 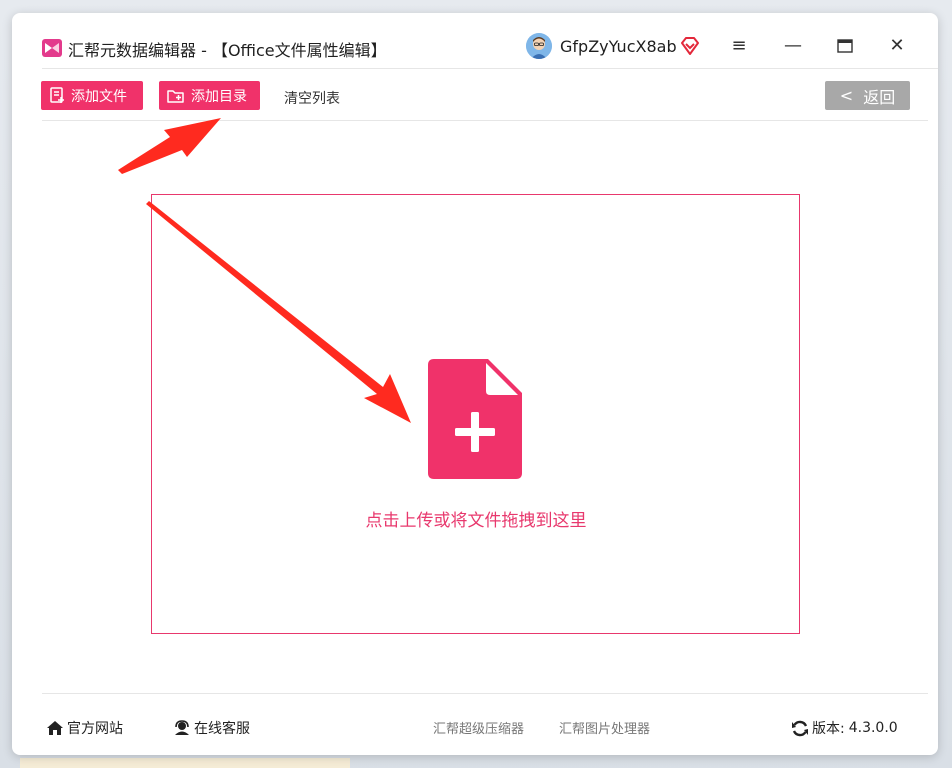 What do you see at coordinates (828, 729) in the screenshot?
I see `version-label: 版本:` at bounding box center [828, 729].